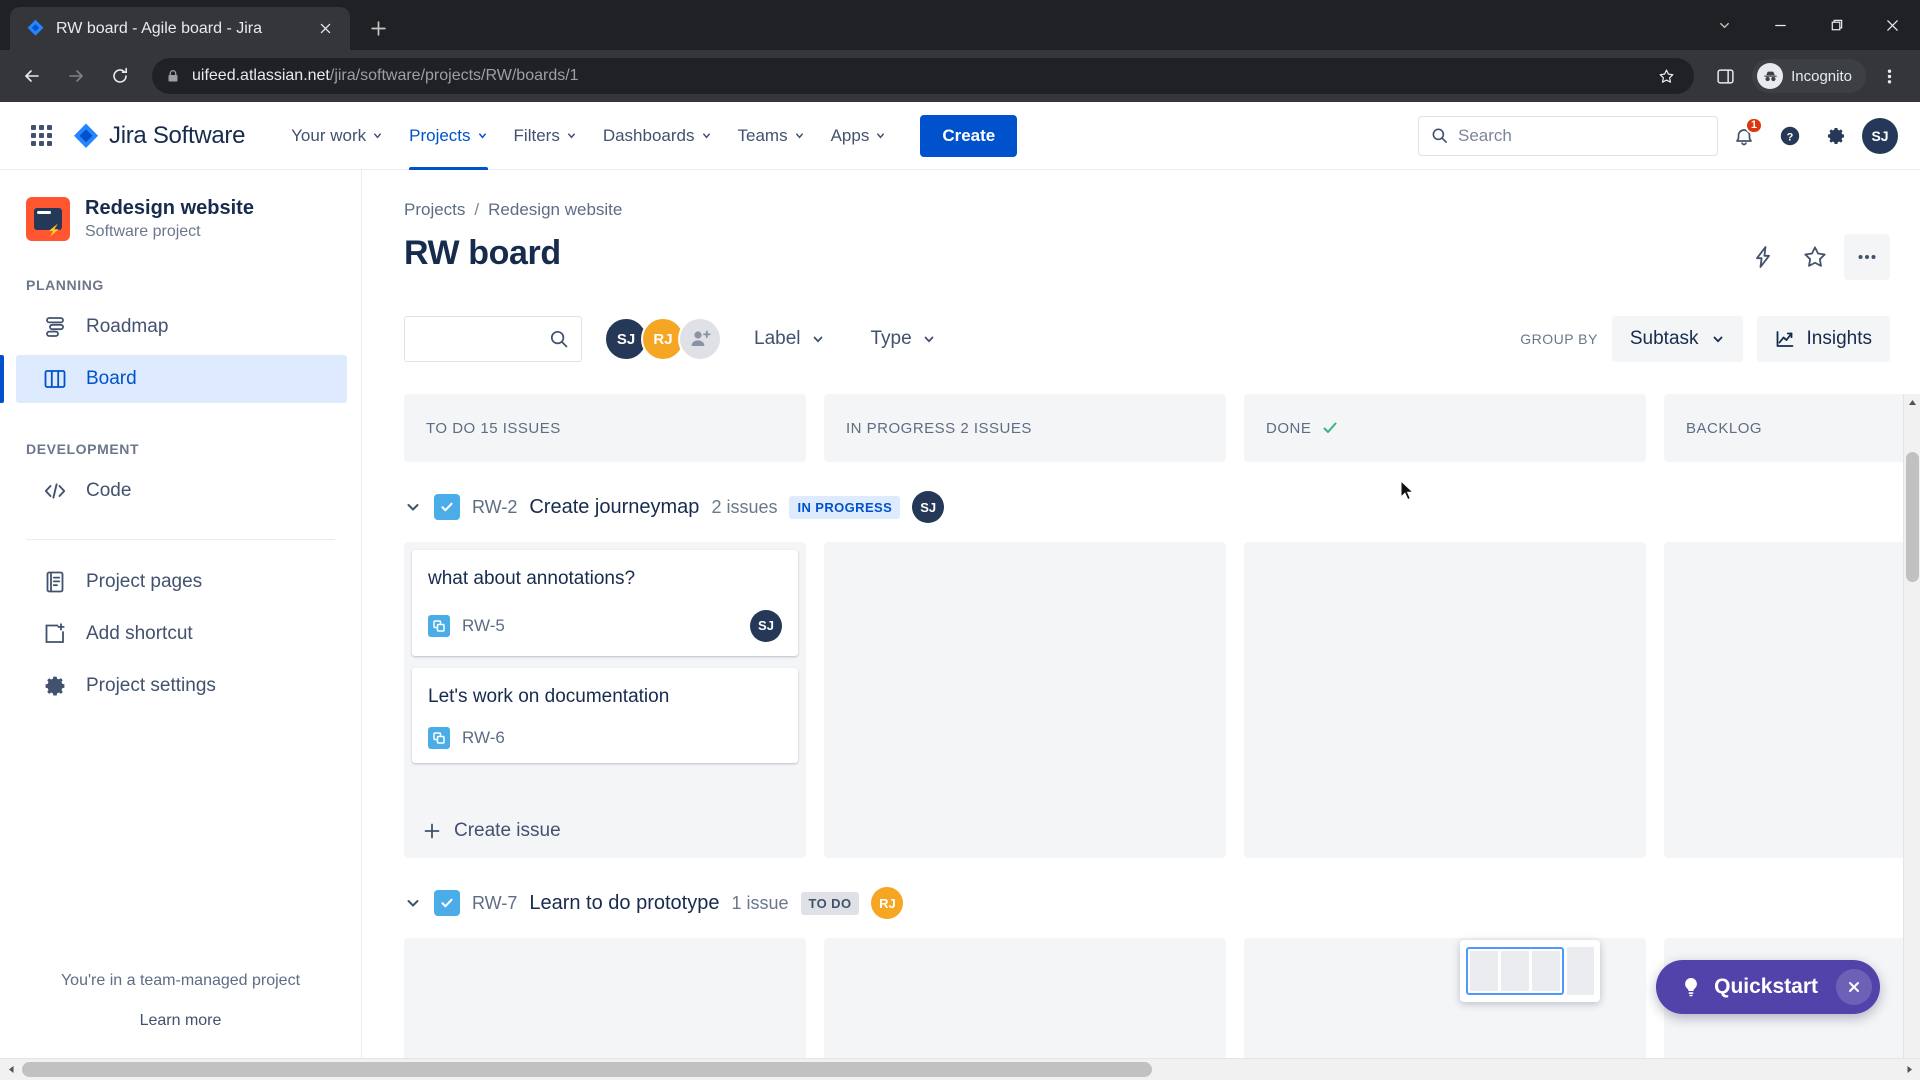 The height and width of the screenshot is (1080, 1920). Describe the element at coordinates (483, 738) in the screenshot. I see `issue-card-key: RW-6` at that location.